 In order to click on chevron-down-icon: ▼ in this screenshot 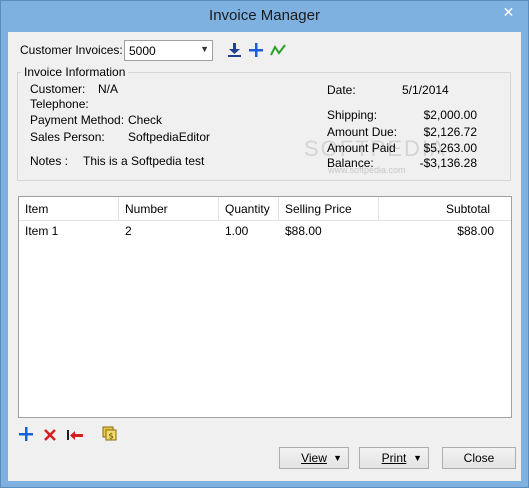, I will do `click(204, 49)`.